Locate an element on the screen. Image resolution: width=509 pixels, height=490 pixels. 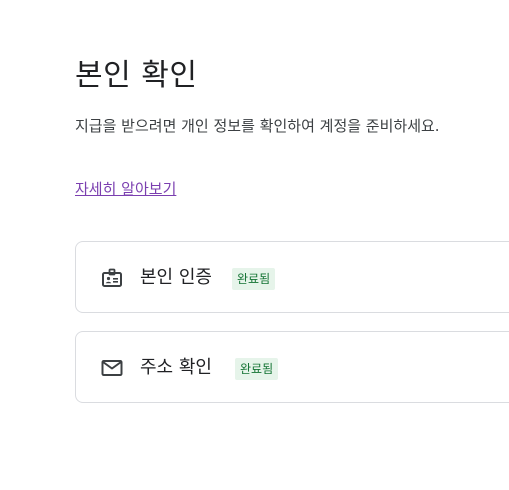
learn-more-link: 자세히 알아보기 is located at coordinates (125, 189).